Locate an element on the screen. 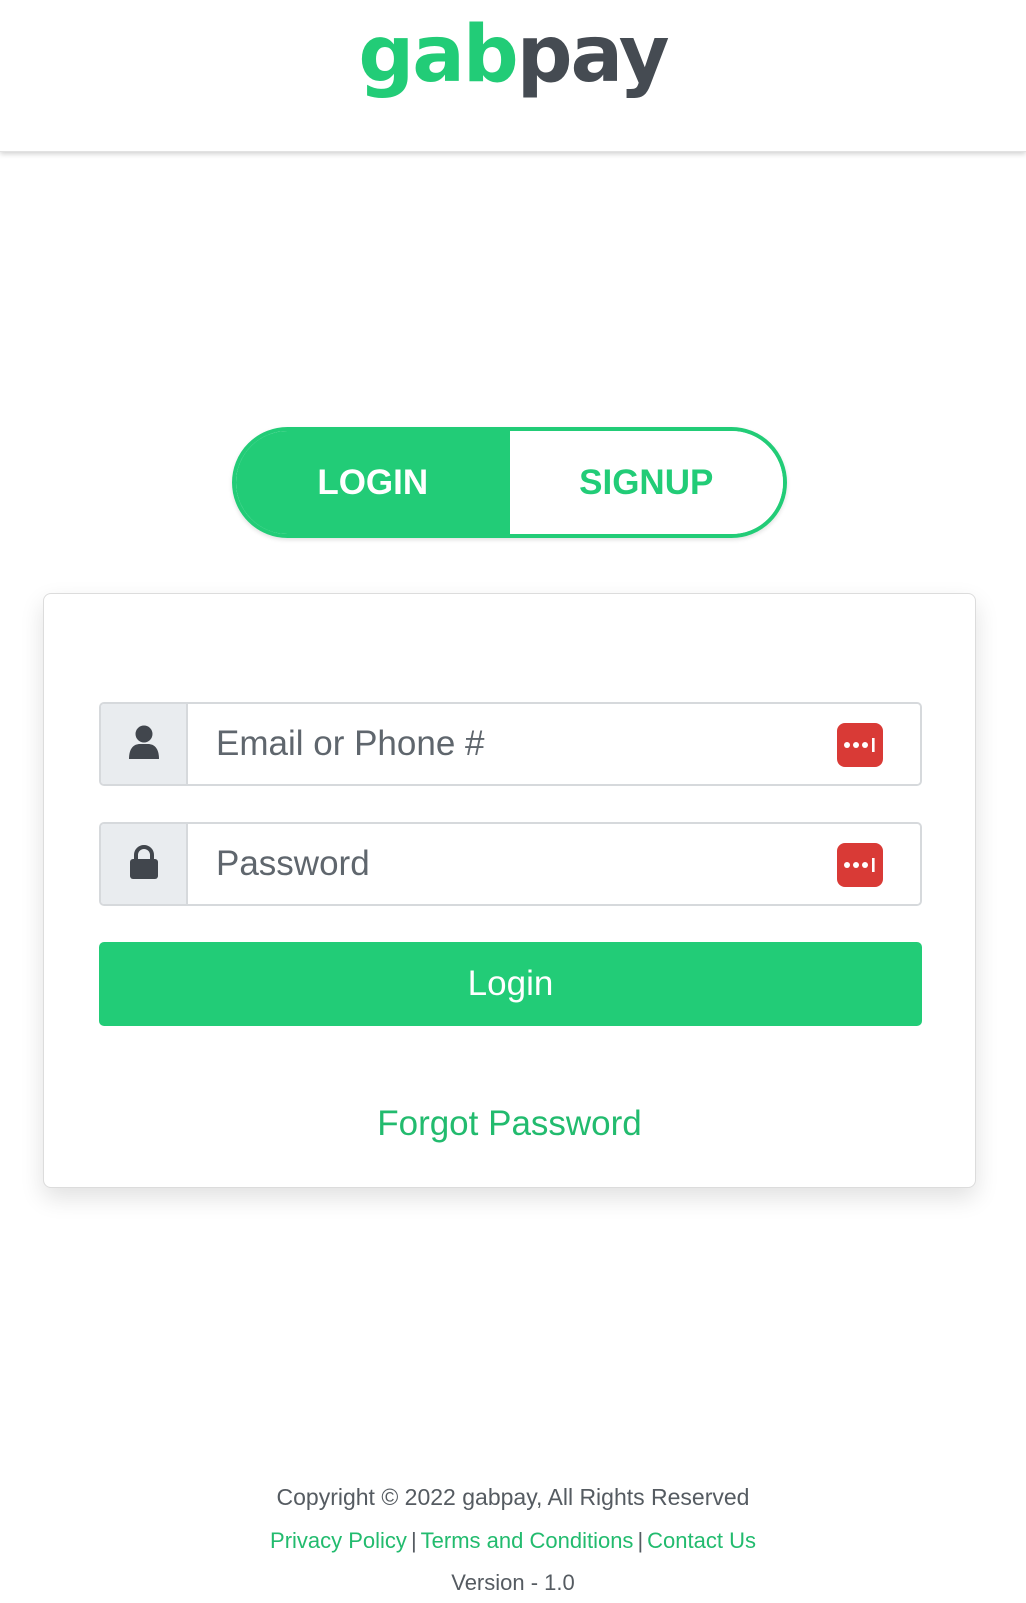 The width and height of the screenshot is (1026, 1603). logo-text-gab: gab is located at coordinates (438, 55).